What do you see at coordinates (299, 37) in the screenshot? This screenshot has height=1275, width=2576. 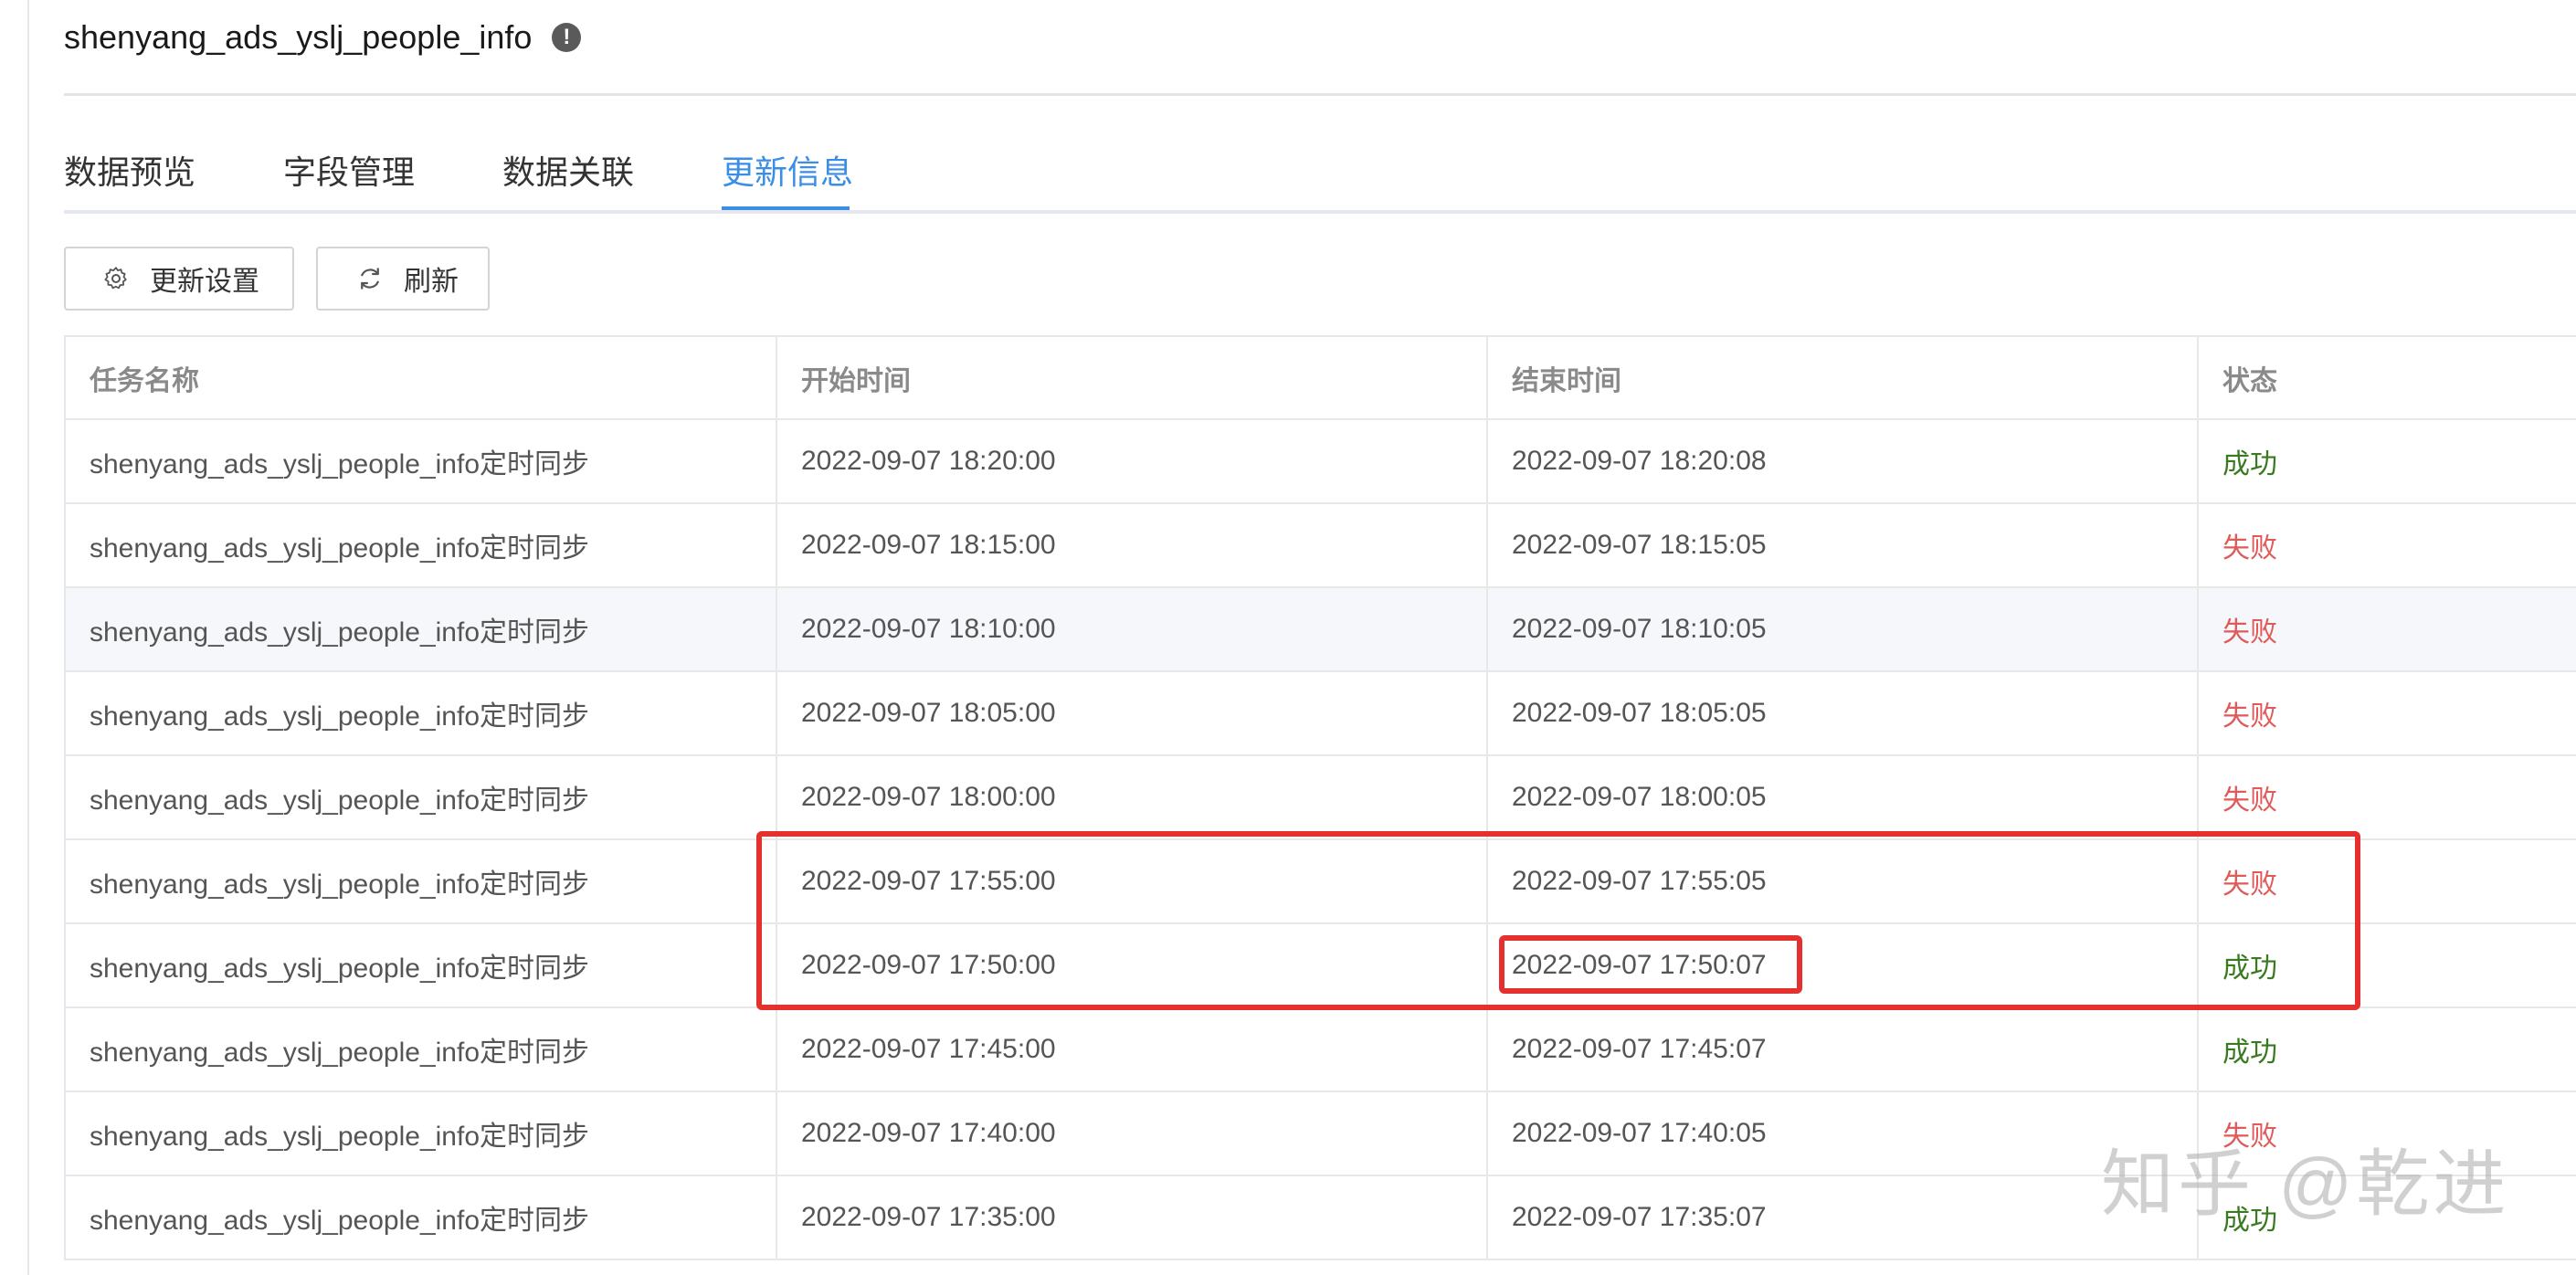 I see `page-title: shenyang_ads_yslj_people_info` at bounding box center [299, 37].